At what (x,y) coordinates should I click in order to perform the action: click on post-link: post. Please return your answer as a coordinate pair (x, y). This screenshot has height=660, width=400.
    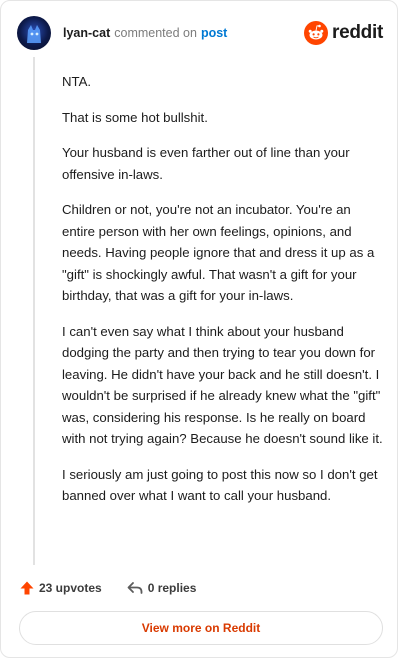
    Looking at the image, I should click on (214, 33).